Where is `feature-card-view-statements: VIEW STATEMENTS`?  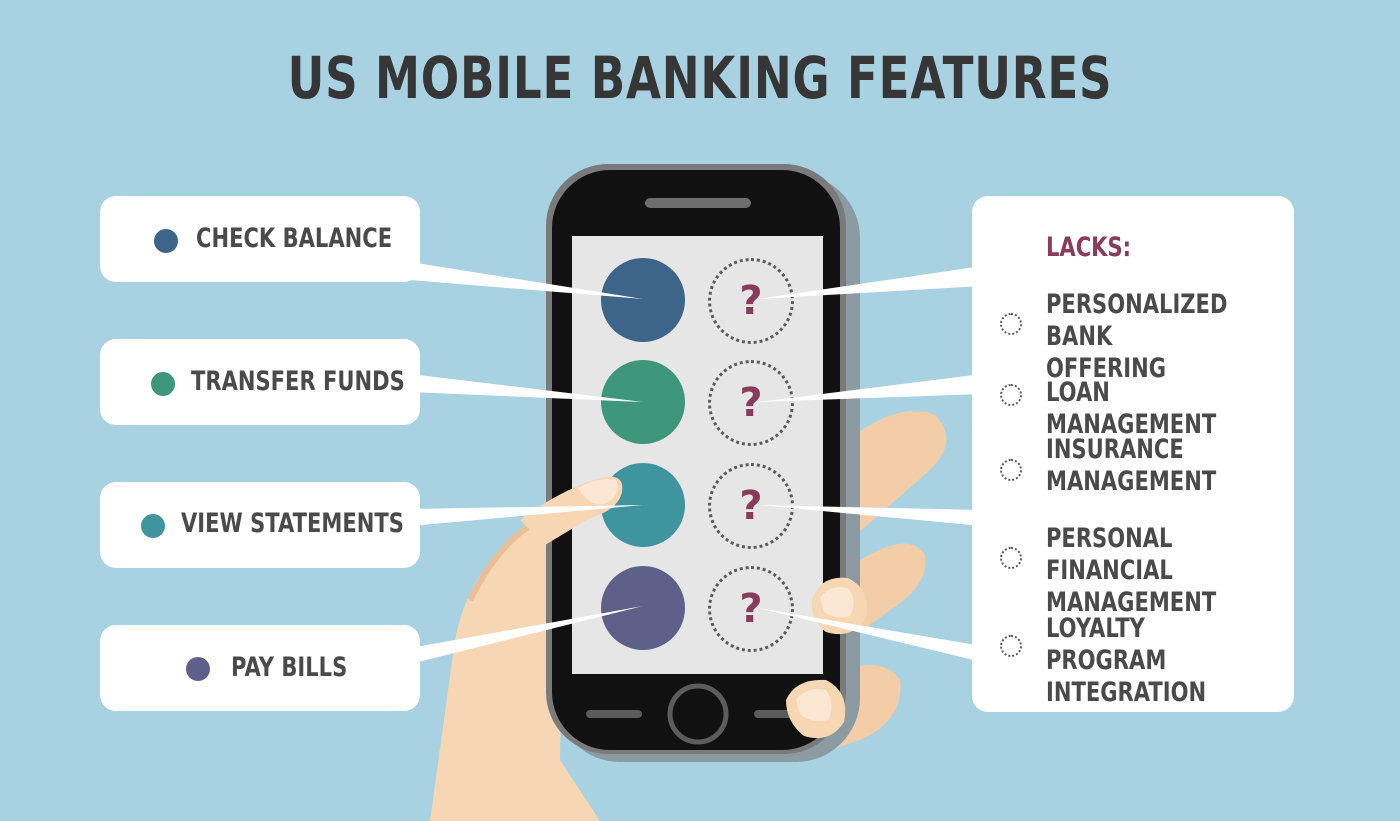
feature-card-view-statements: VIEW STATEMENTS is located at coordinates (260, 525).